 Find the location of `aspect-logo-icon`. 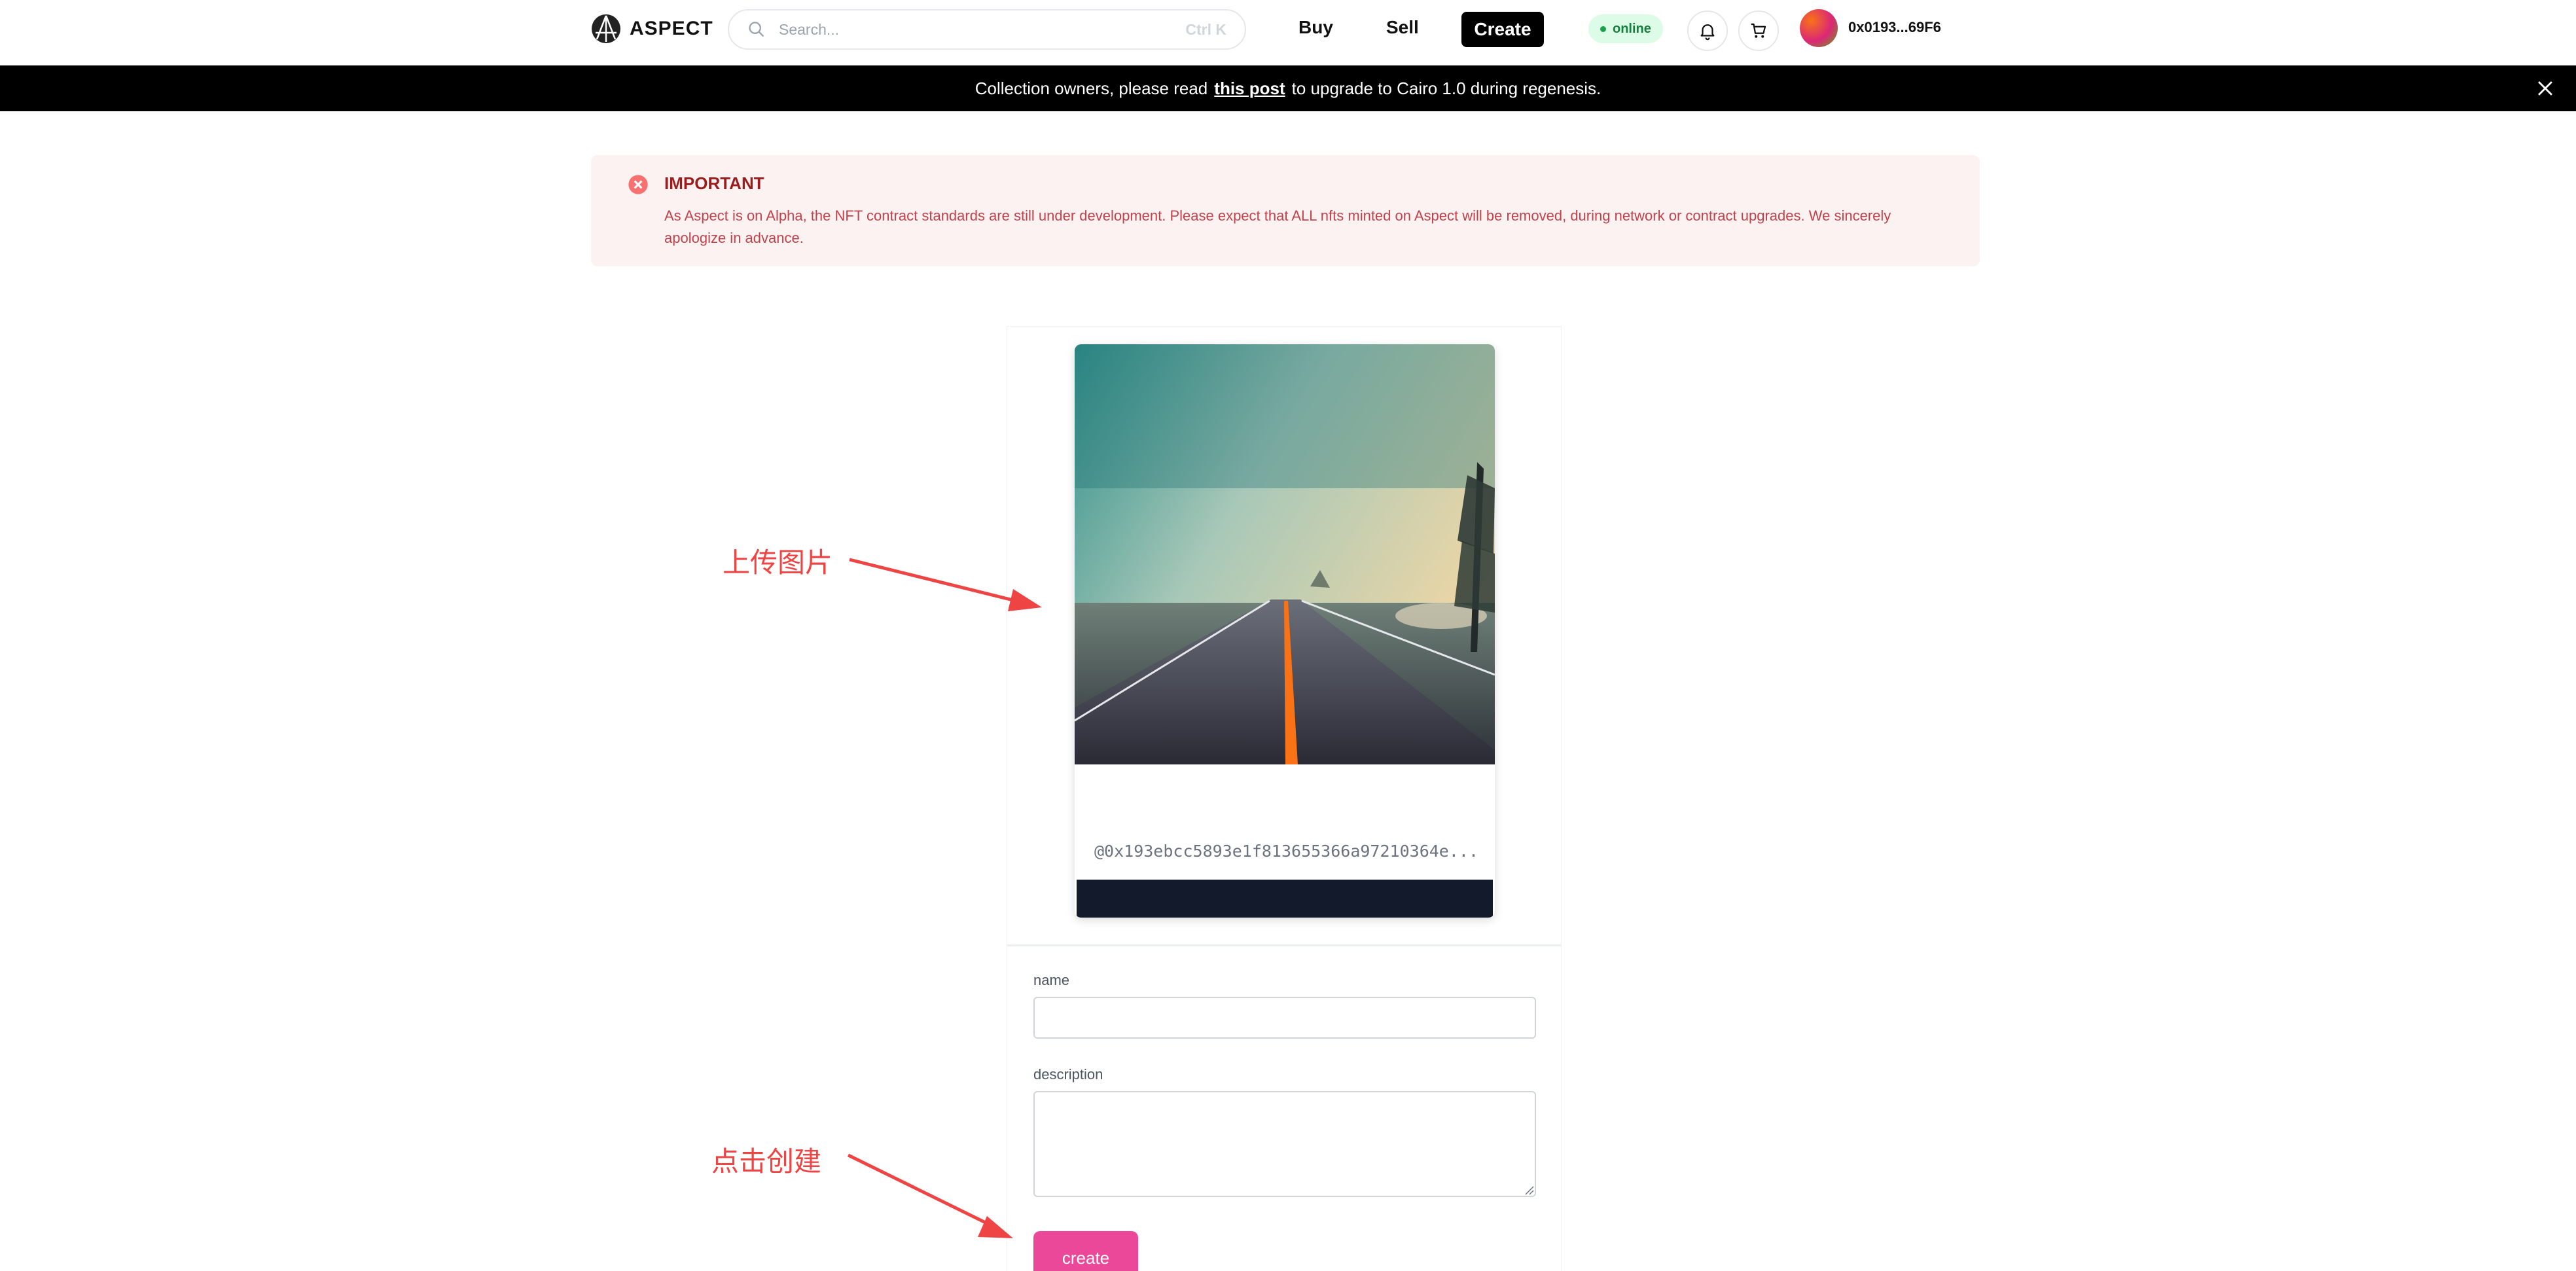

aspect-logo-icon is located at coordinates (606, 28).